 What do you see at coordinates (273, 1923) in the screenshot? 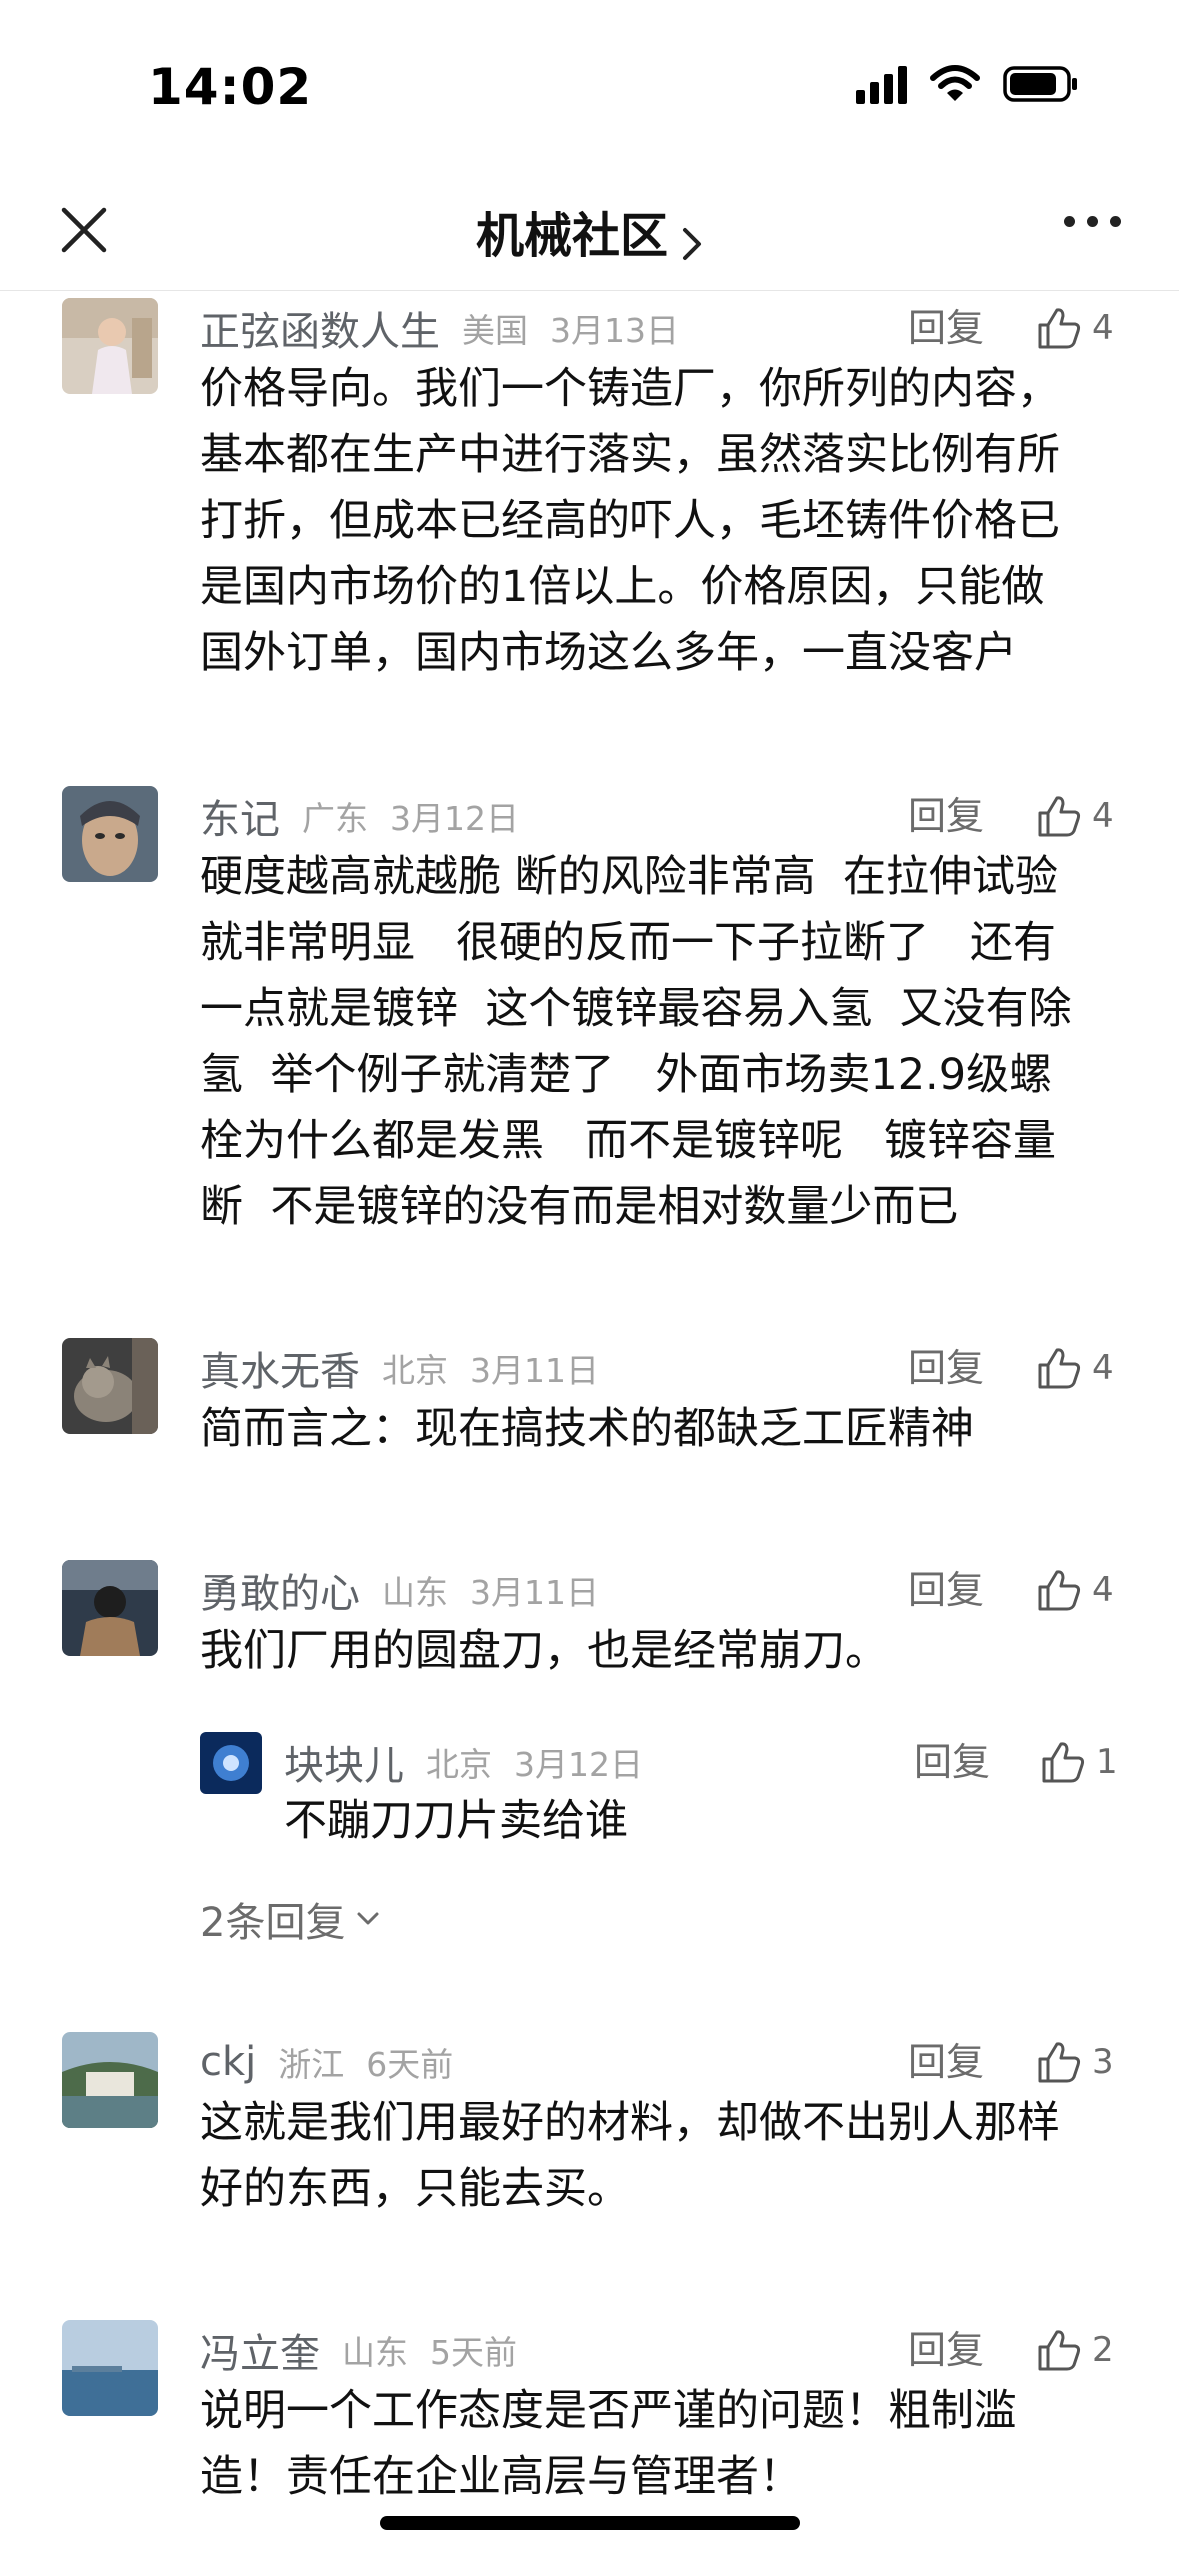
I see `more-replies-label: 2条回复` at bounding box center [273, 1923].